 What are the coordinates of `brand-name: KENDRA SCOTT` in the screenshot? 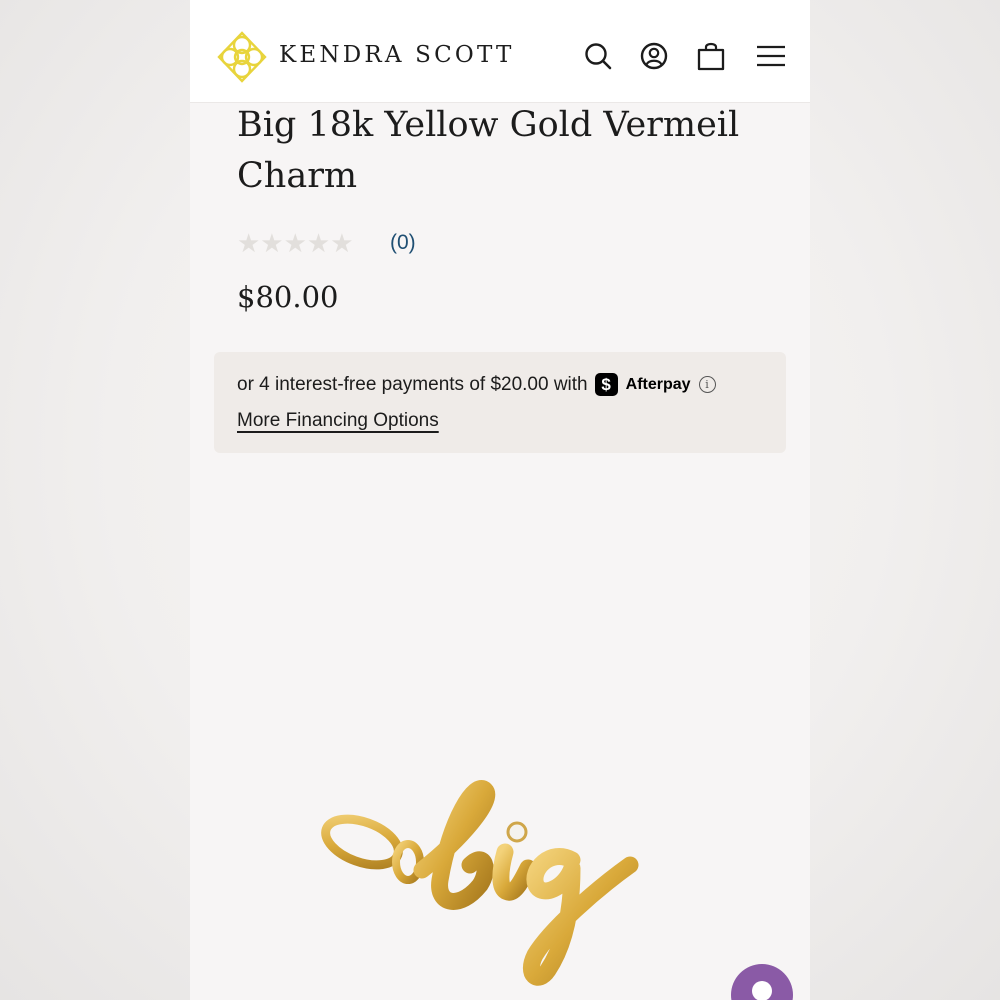 It's located at (397, 55).